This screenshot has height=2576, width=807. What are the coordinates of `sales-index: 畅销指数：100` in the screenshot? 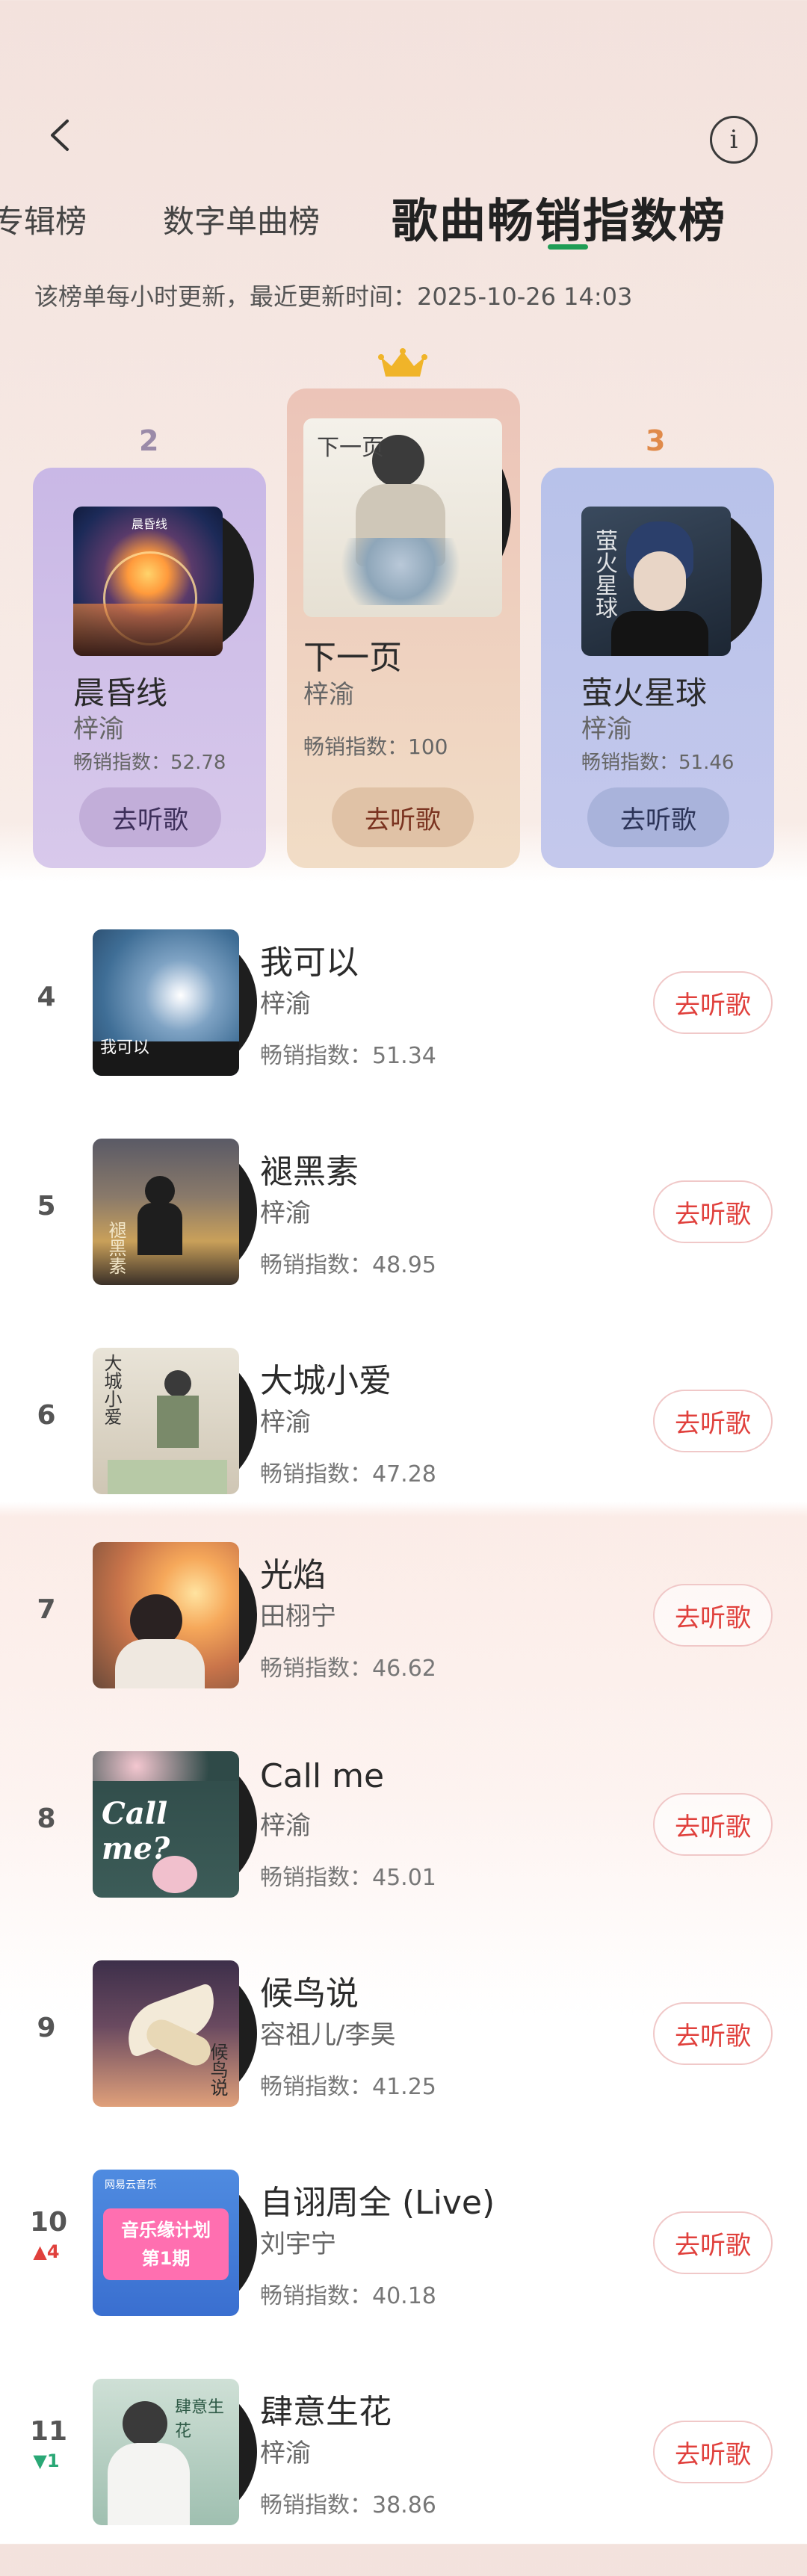 It's located at (376, 746).